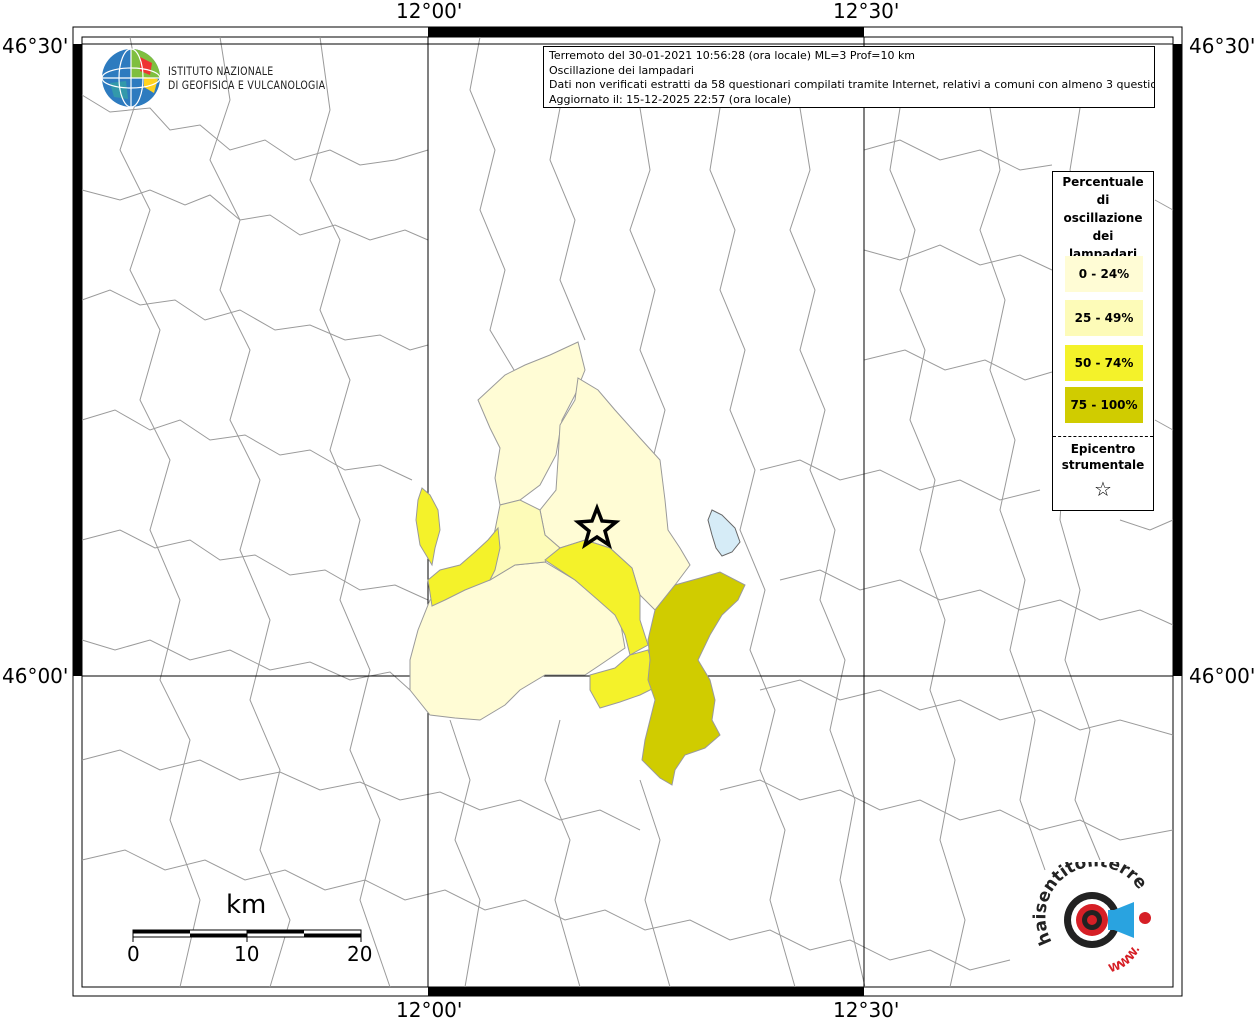 The width and height of the screenshot is (1255, 1024). I want to click on scale-tick-0: 0, so click(133, 954).